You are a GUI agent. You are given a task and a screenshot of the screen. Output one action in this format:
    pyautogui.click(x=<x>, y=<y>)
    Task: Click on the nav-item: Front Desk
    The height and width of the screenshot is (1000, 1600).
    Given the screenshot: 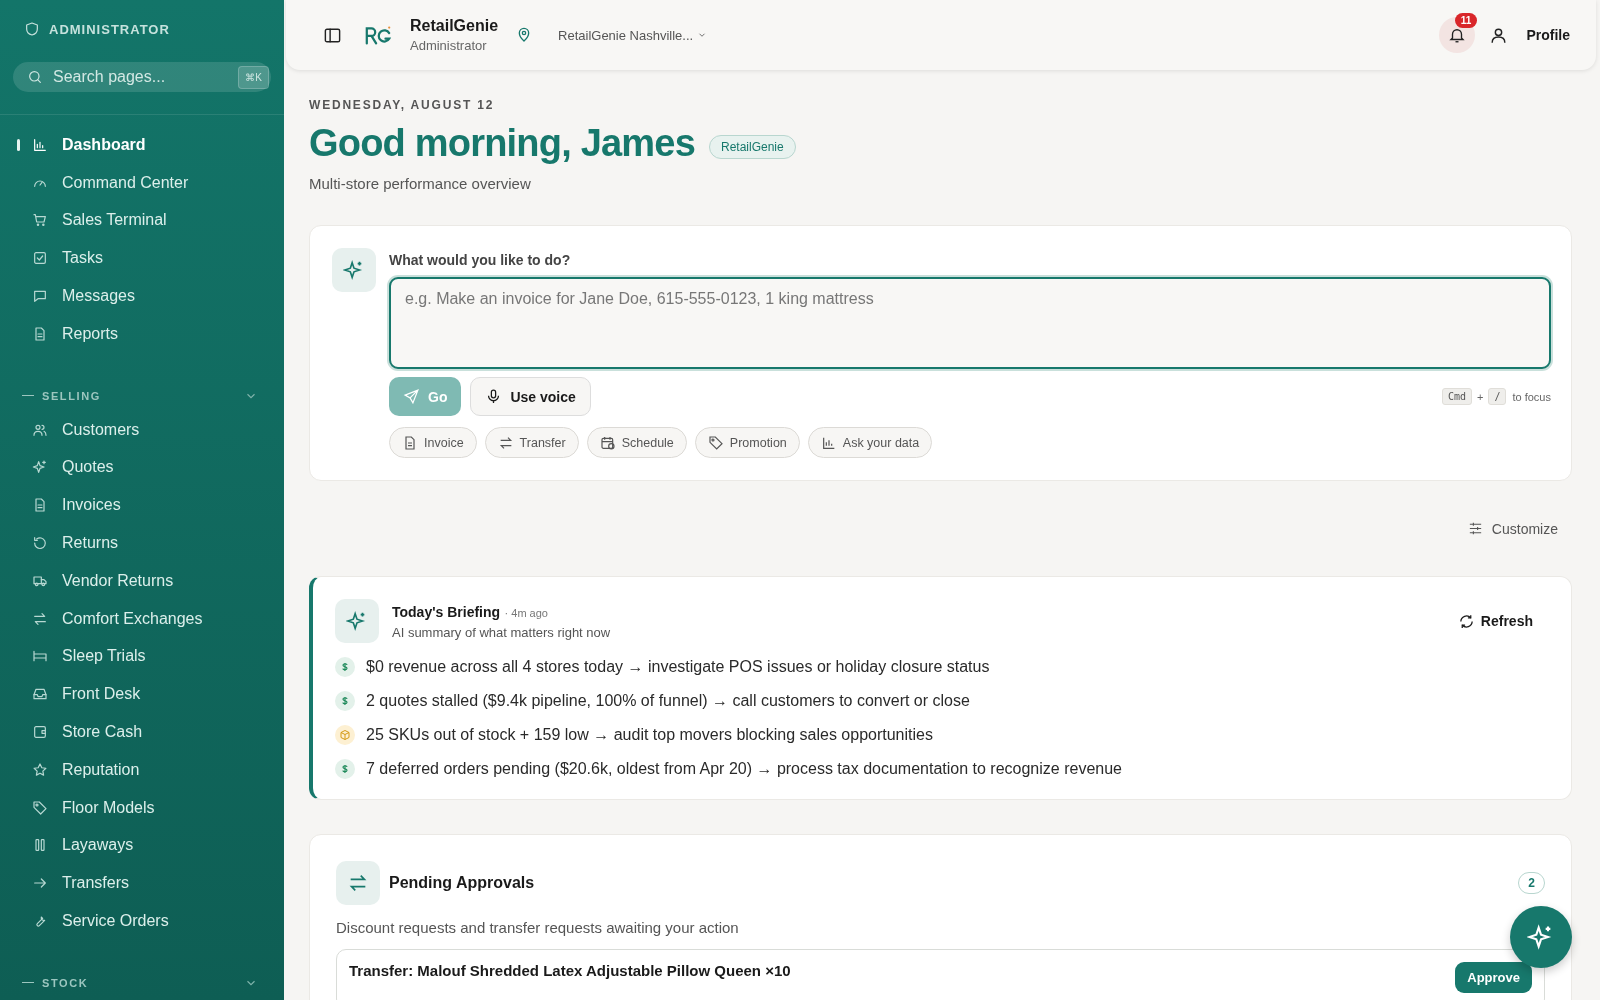 What is the action you would take?
    pyautogui.click(x=142, y=694)
    